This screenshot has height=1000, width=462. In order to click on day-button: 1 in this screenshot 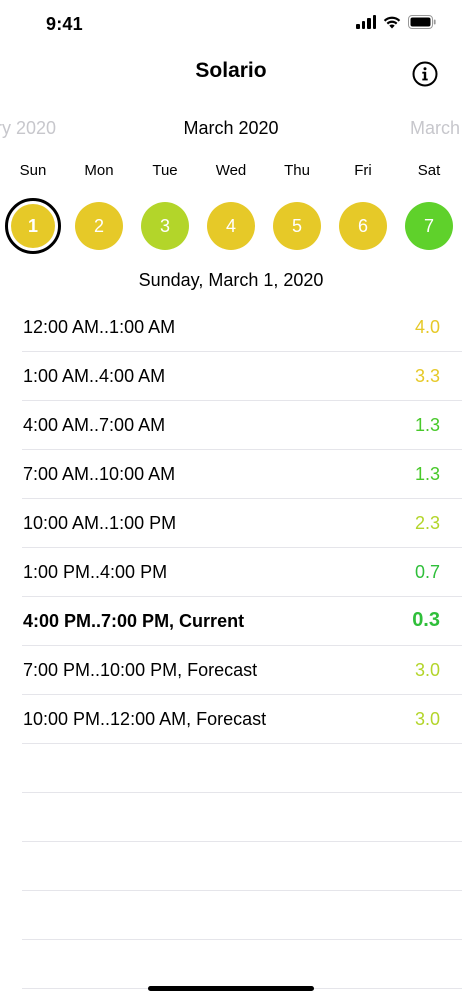, I will do `click(33, 226)`.